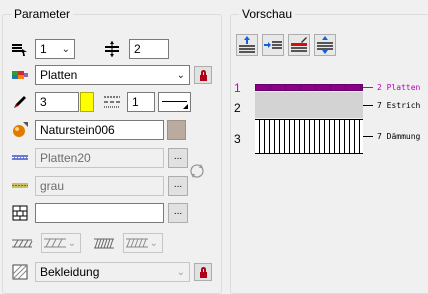 The image size is (428, 294). I want to click on layer-2-number: 2, so click(237, 108).